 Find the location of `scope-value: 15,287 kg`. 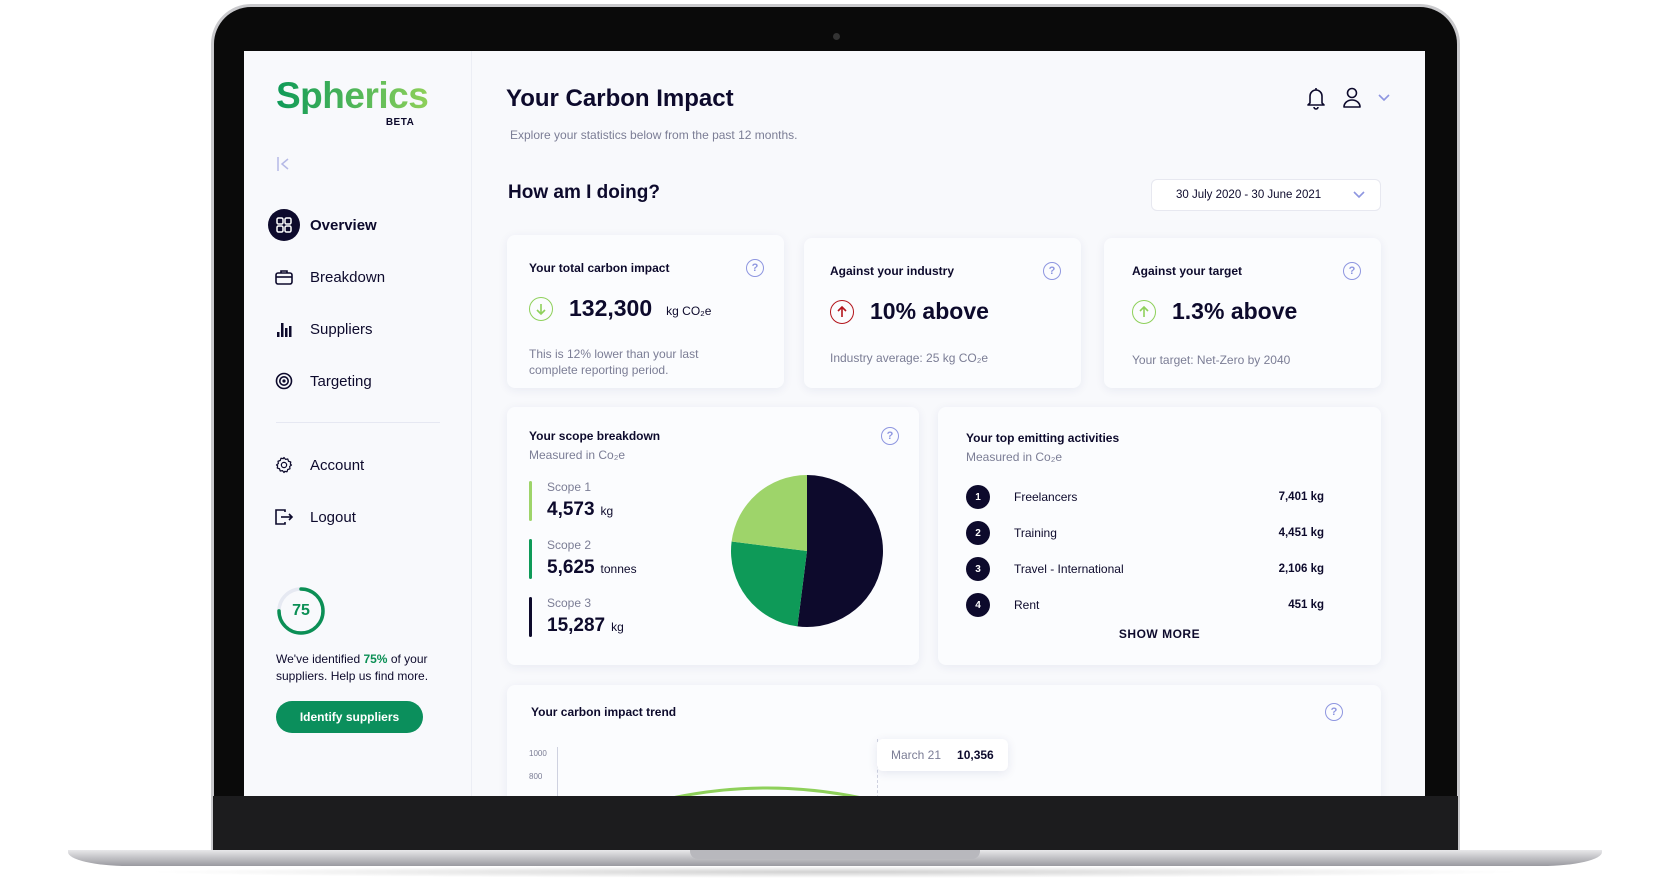

scope-value: 15,287 kg is located at coordinates (592, 626).